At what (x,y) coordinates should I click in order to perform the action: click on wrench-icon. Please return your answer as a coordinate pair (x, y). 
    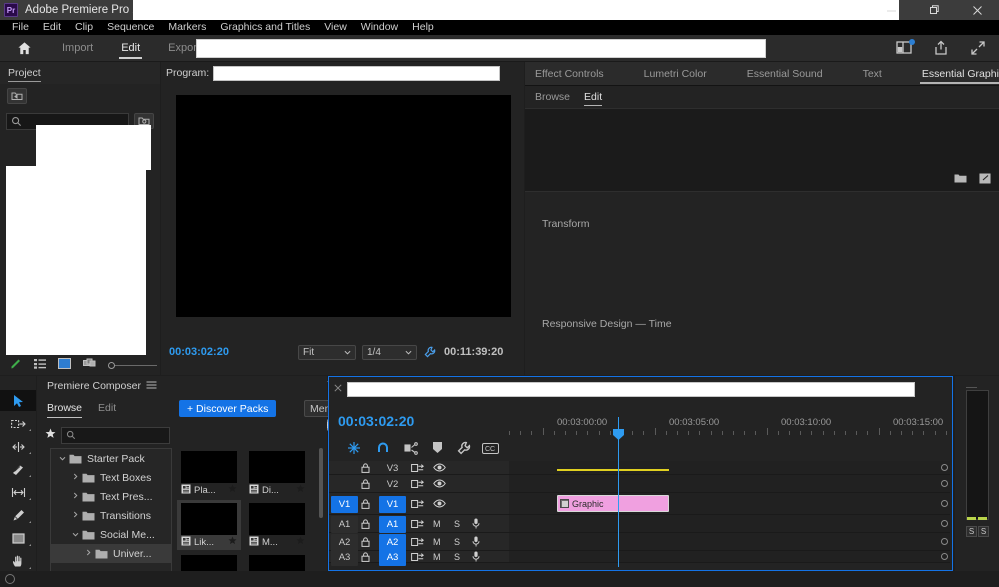
    Looking at the image, I should click on (430, 353).